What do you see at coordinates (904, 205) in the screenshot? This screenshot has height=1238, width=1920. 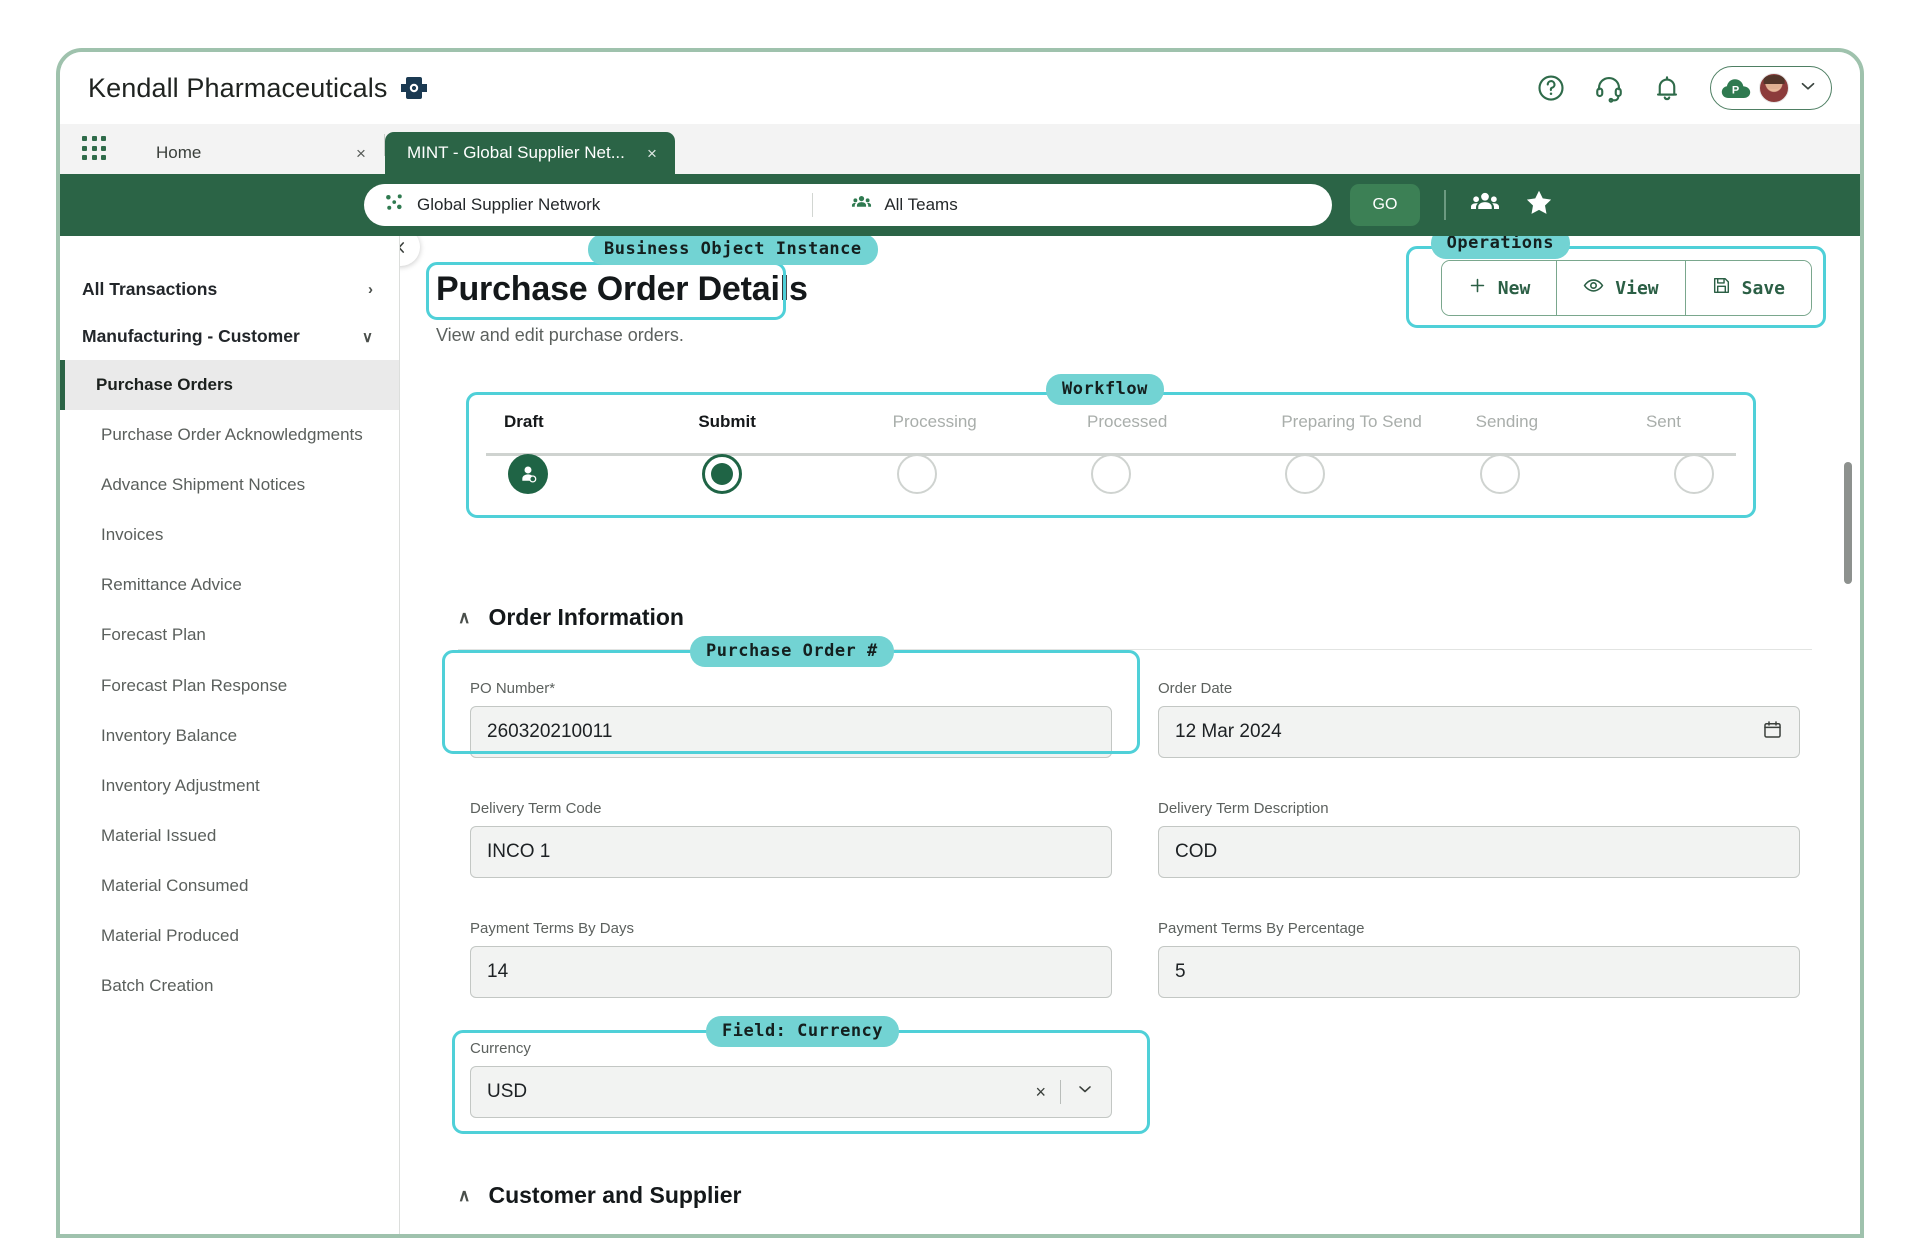 I see `search-team: All Teams` at bounding box center [904, 205].